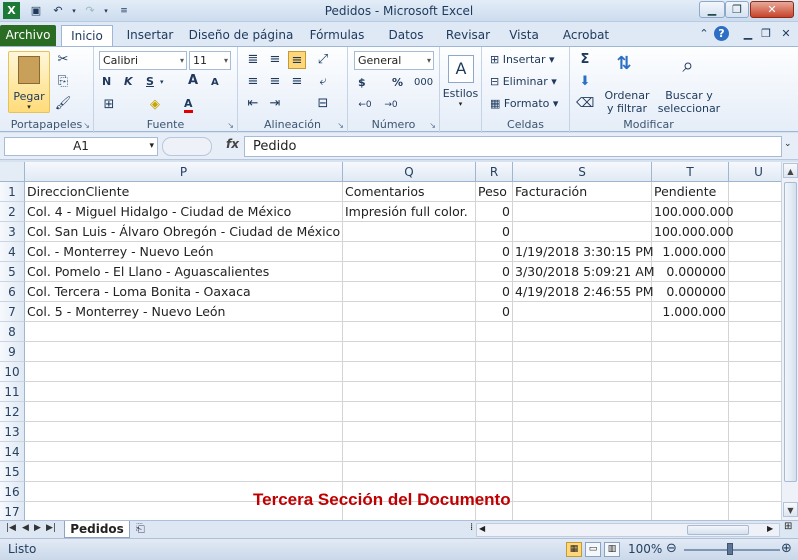 The width and height of the screenshot is (798, 560). What do you see at coordinates (627, 102) in the screenshot?
I see `sort-filter-button: Ordenar y filtrar` at bounding box center [627, 102].